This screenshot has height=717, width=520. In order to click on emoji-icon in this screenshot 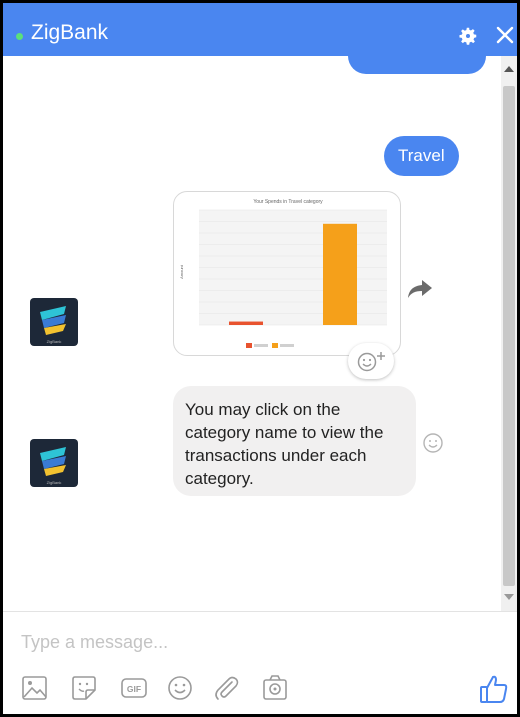, I will do `click(180, 688)`.